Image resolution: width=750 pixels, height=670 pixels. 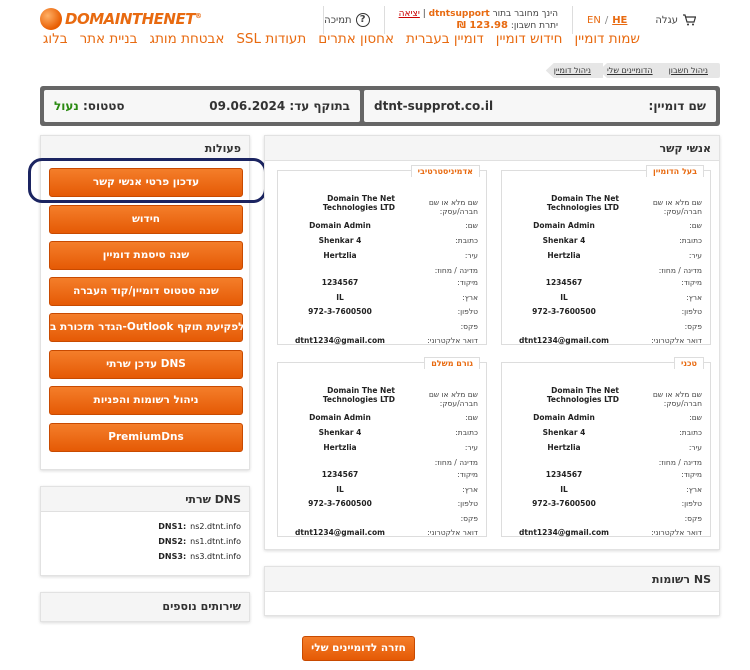 I want to click on change-password-button: שנה סיסמת דומיין, so click(x=146, y=255).